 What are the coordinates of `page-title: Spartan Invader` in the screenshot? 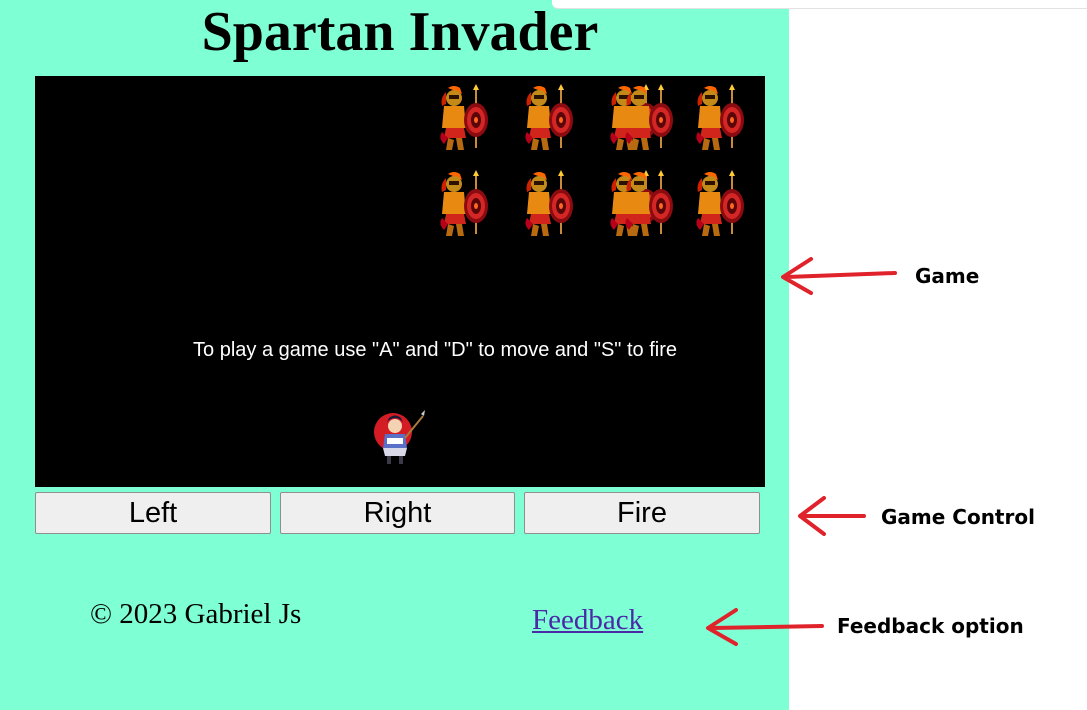 It's located at (400, 32).